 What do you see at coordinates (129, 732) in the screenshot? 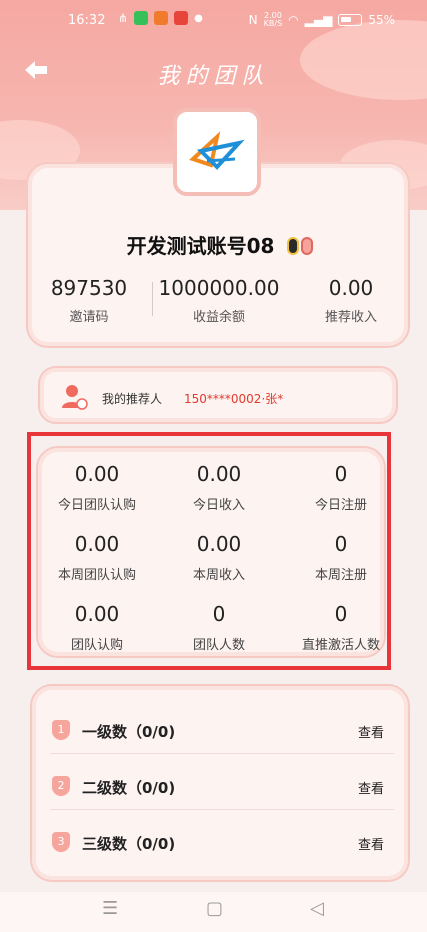
I see `level-1-label: 一级数（0/0)` at bounding box center [129, 732].